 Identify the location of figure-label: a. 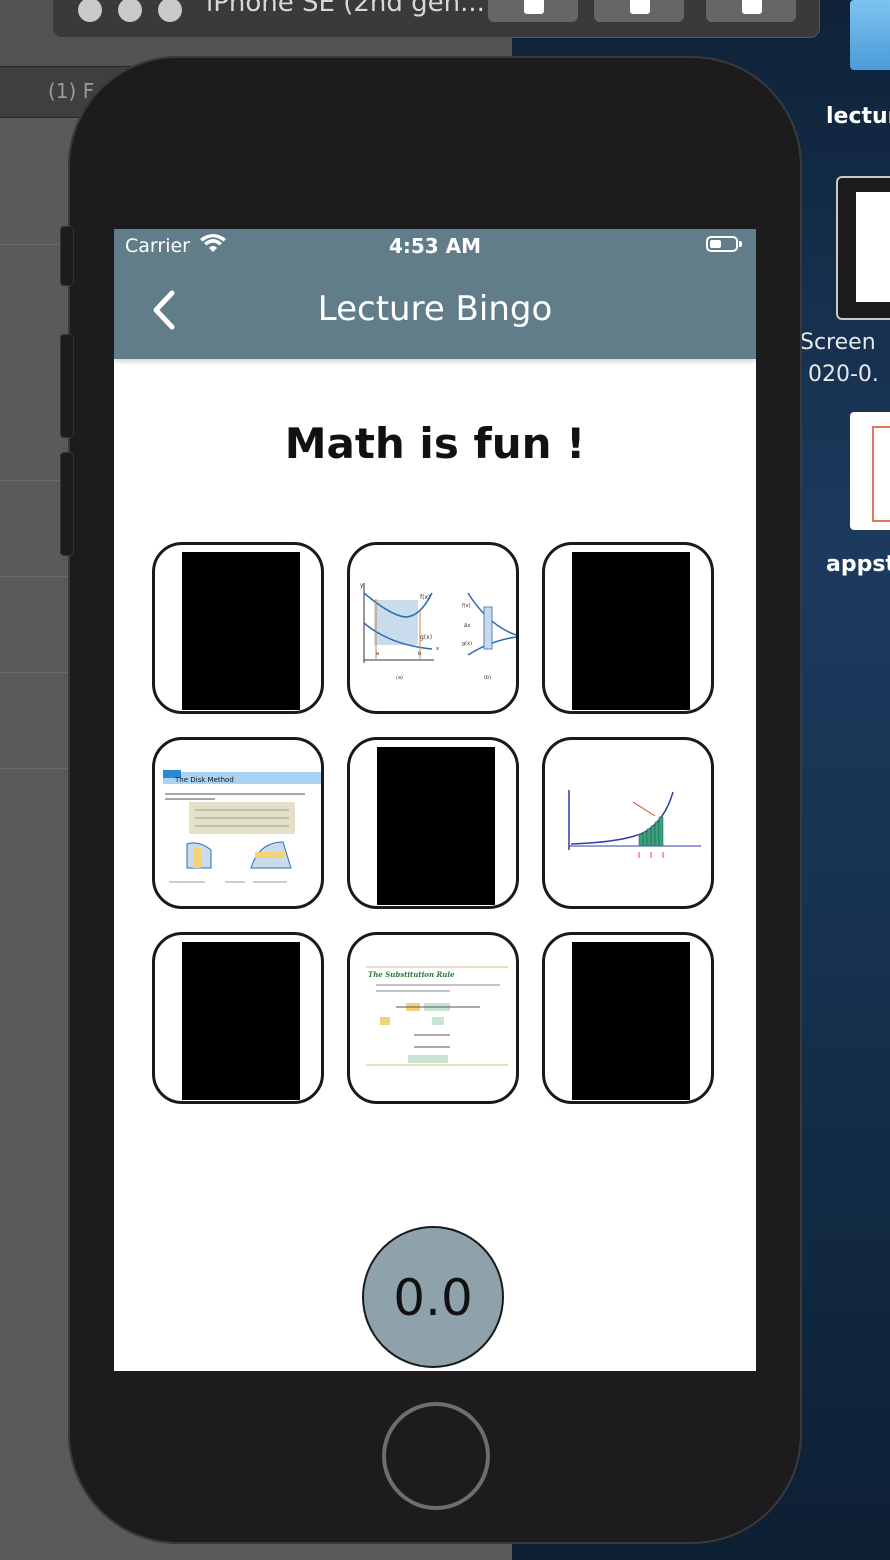
(377, 654).